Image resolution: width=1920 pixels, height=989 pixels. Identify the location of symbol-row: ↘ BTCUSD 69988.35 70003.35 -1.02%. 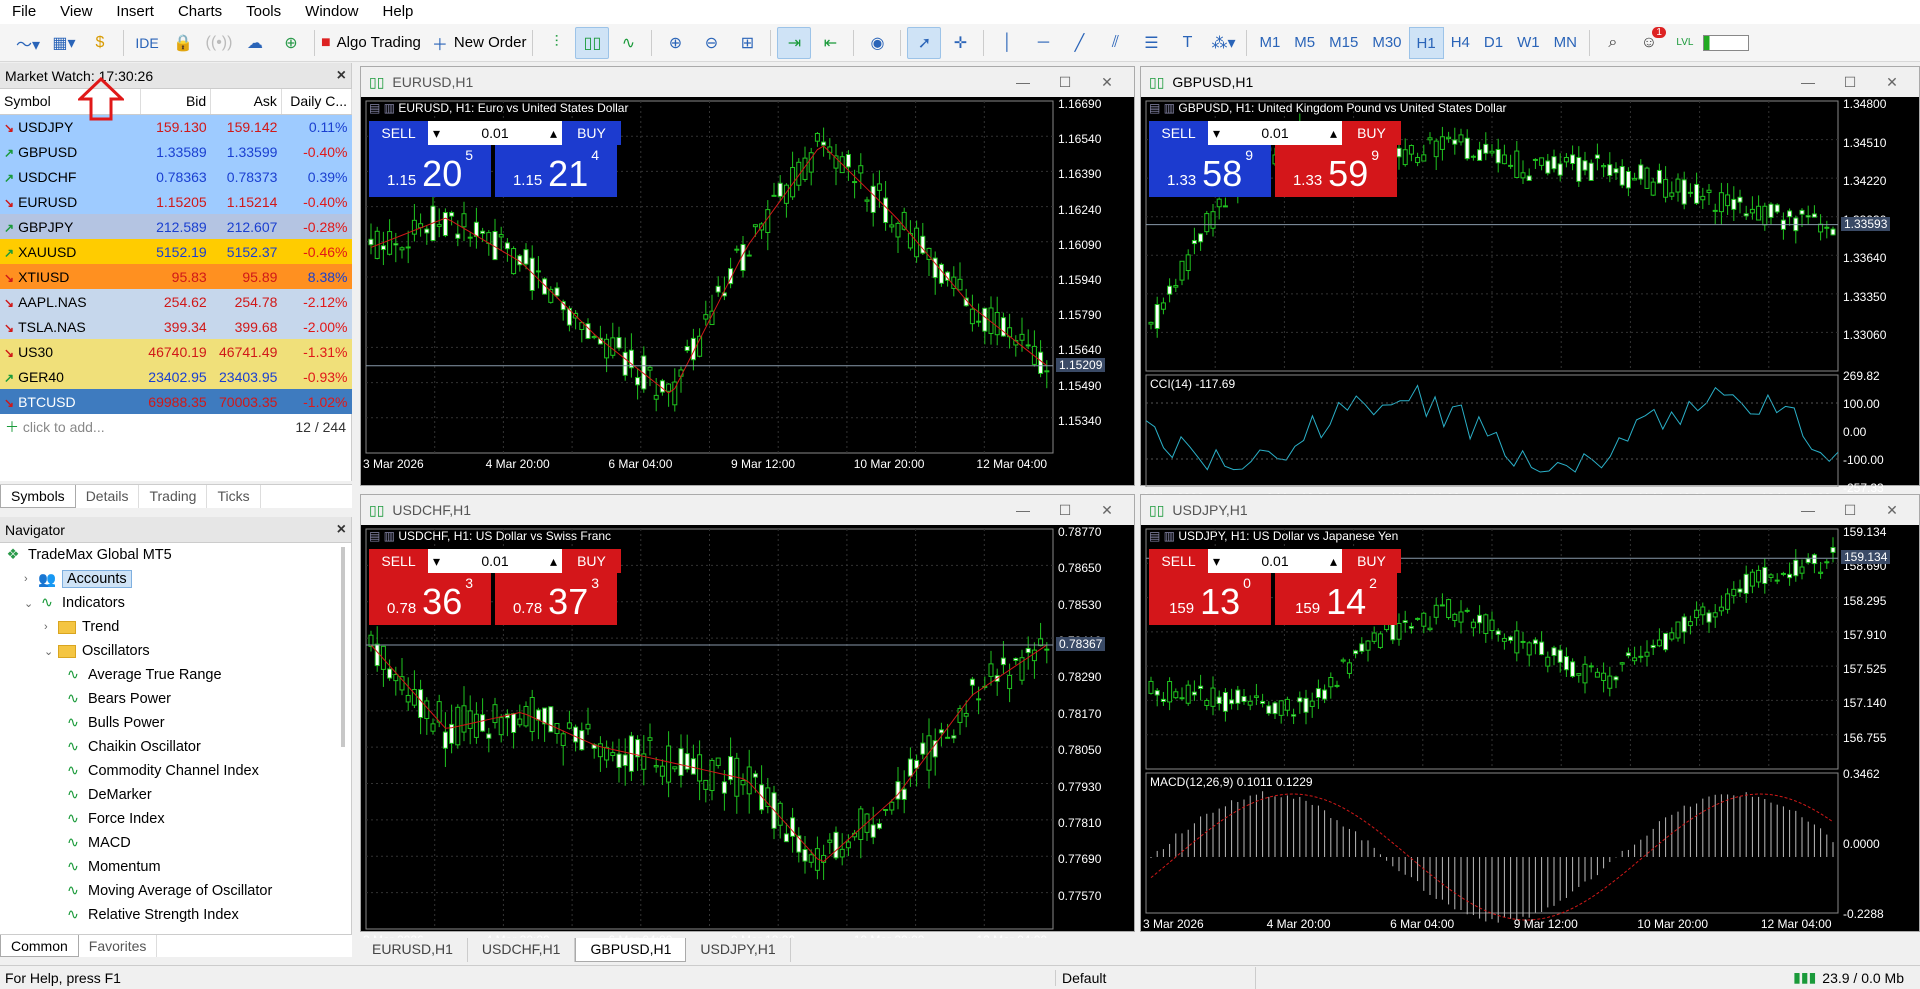
(176, 401).